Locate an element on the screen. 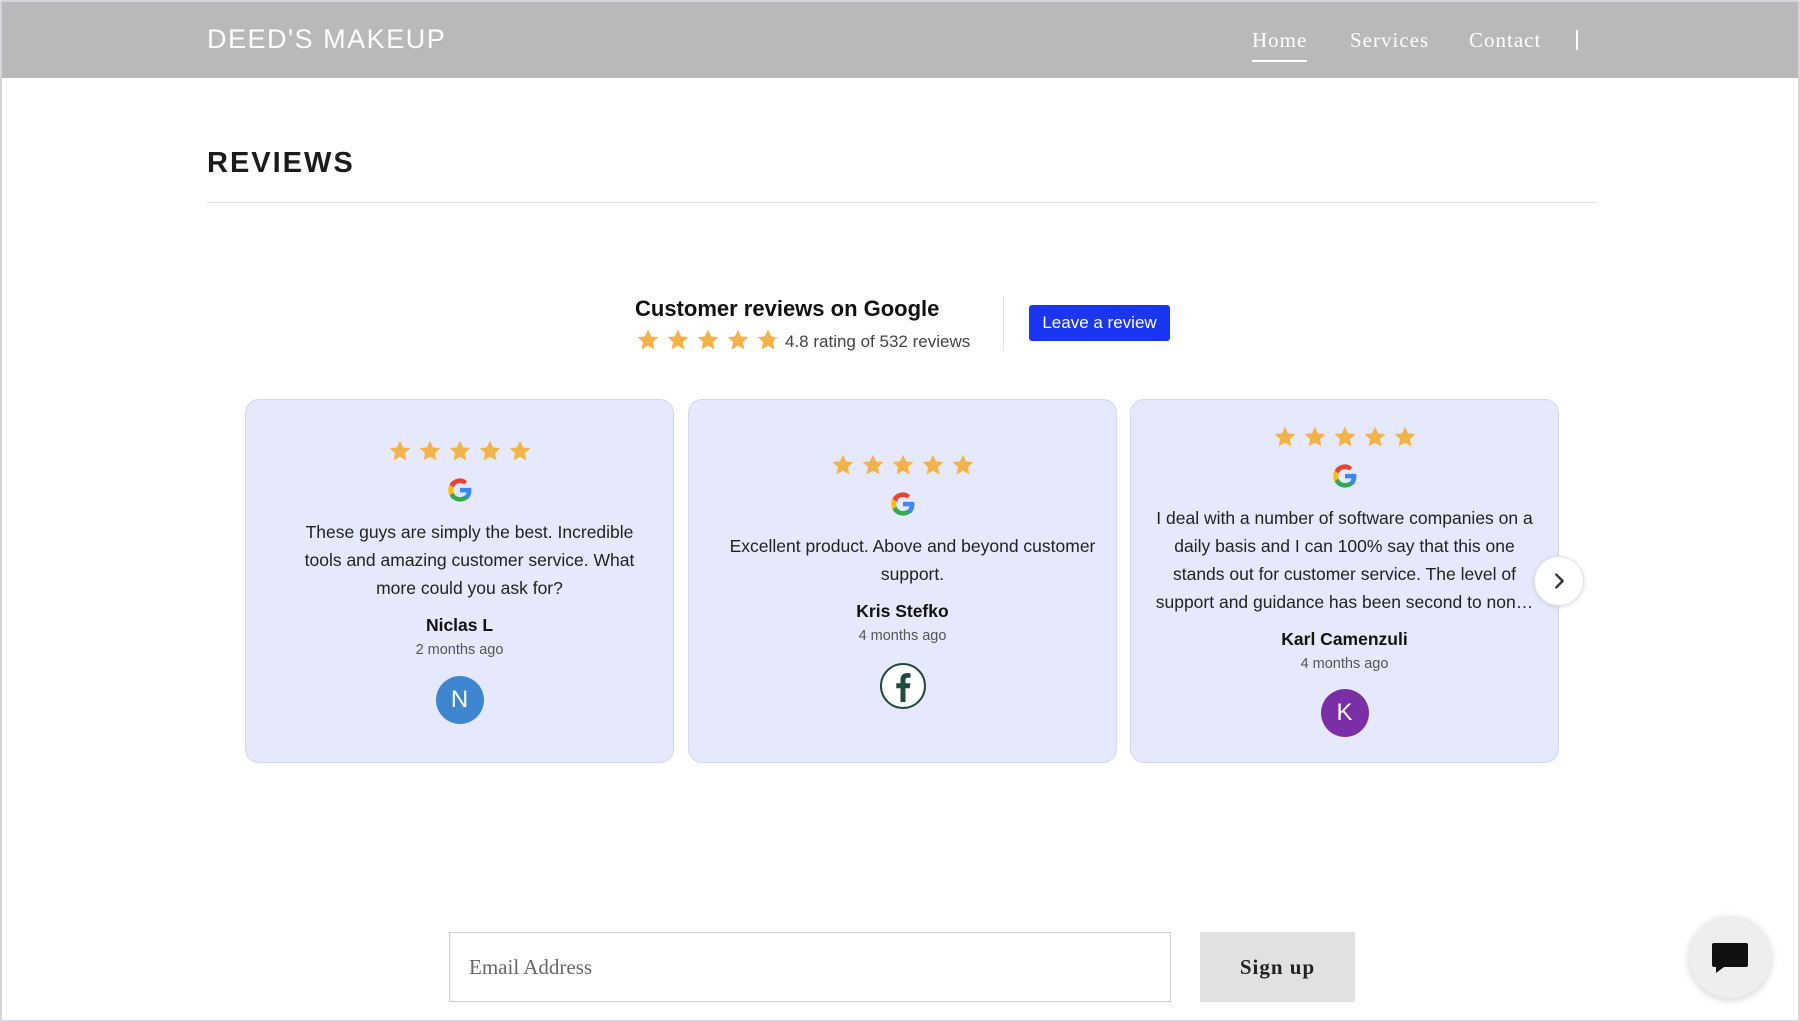 Image resolution: width=1800 pixels, height=1022 pixels. nav-home-label: Home is located at coordinates (1280, 40).